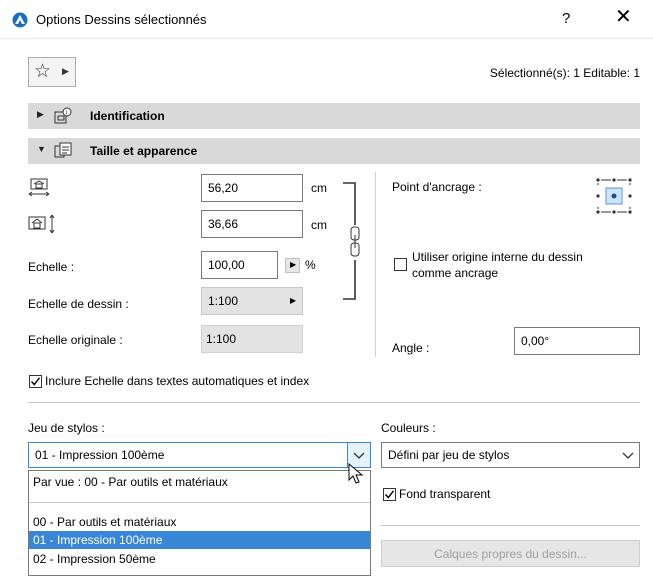  What do you see at coordinates (78, 304) in the screenshot?
I see `drawing-scale-label: Echelle de dessin :` at bounding box center [78, 304].